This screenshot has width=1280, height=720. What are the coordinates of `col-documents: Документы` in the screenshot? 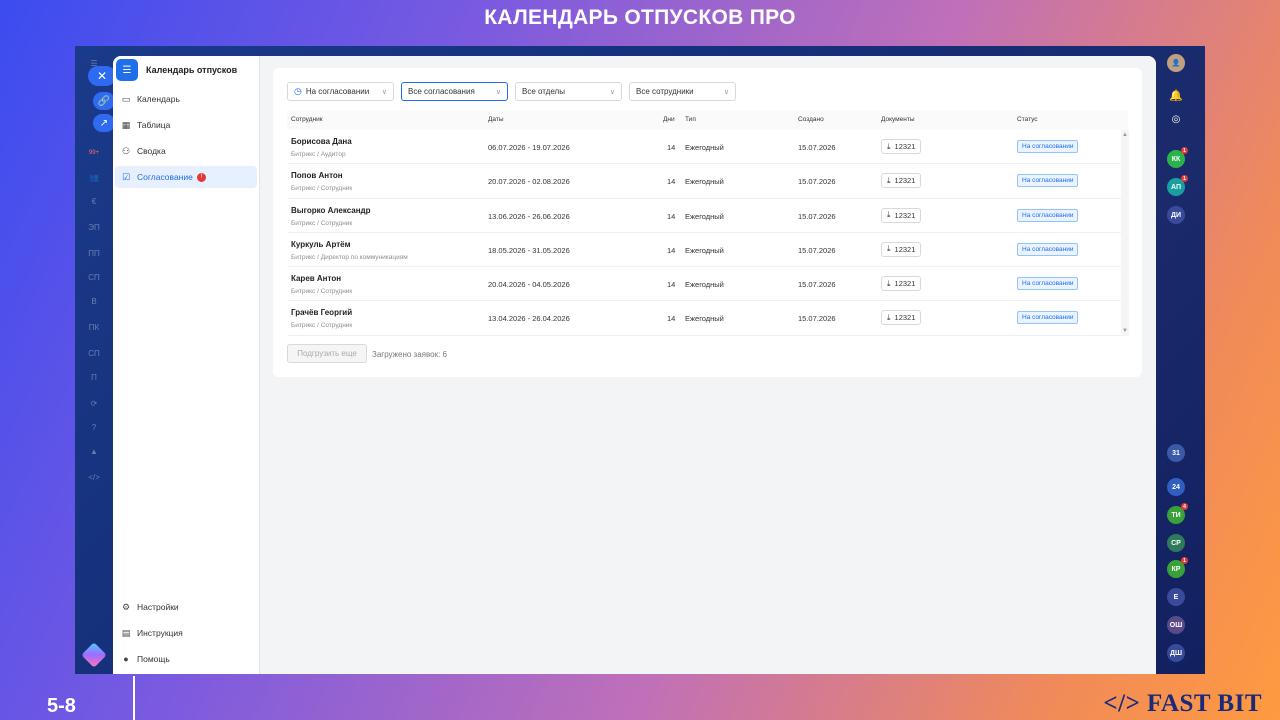 It's located at (898, 119).